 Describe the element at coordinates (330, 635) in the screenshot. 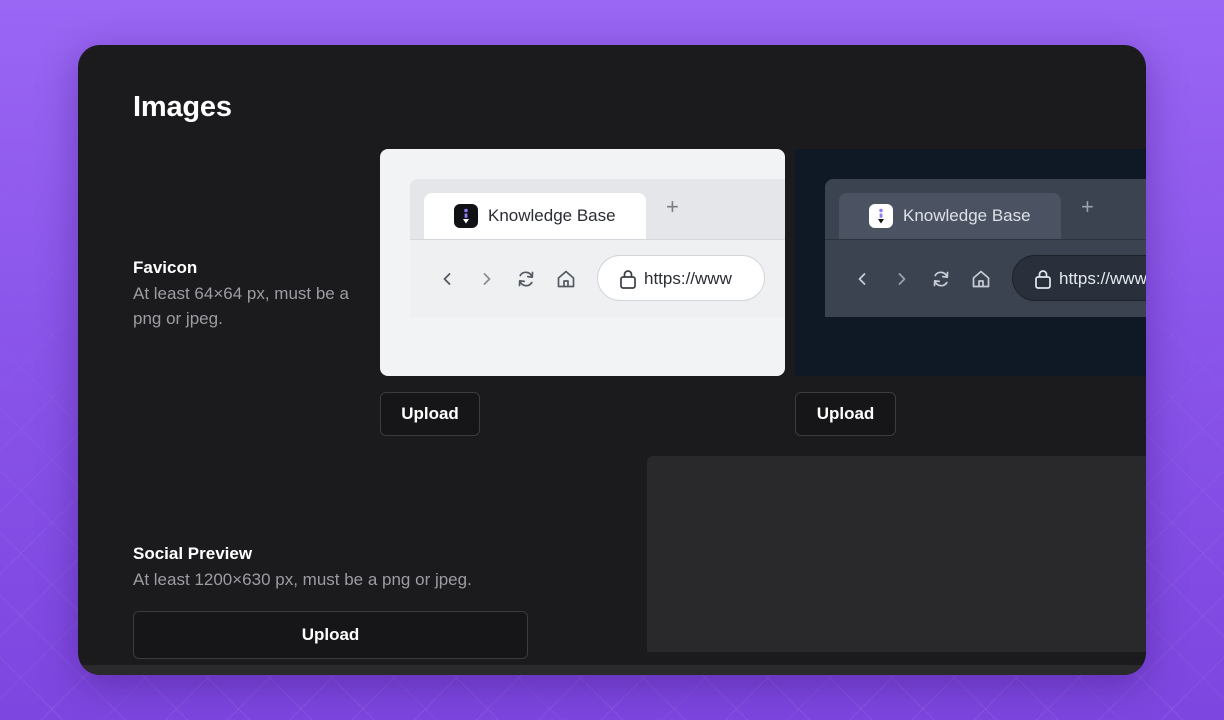

I see `upload-social-preview-button: Upload` at that location.